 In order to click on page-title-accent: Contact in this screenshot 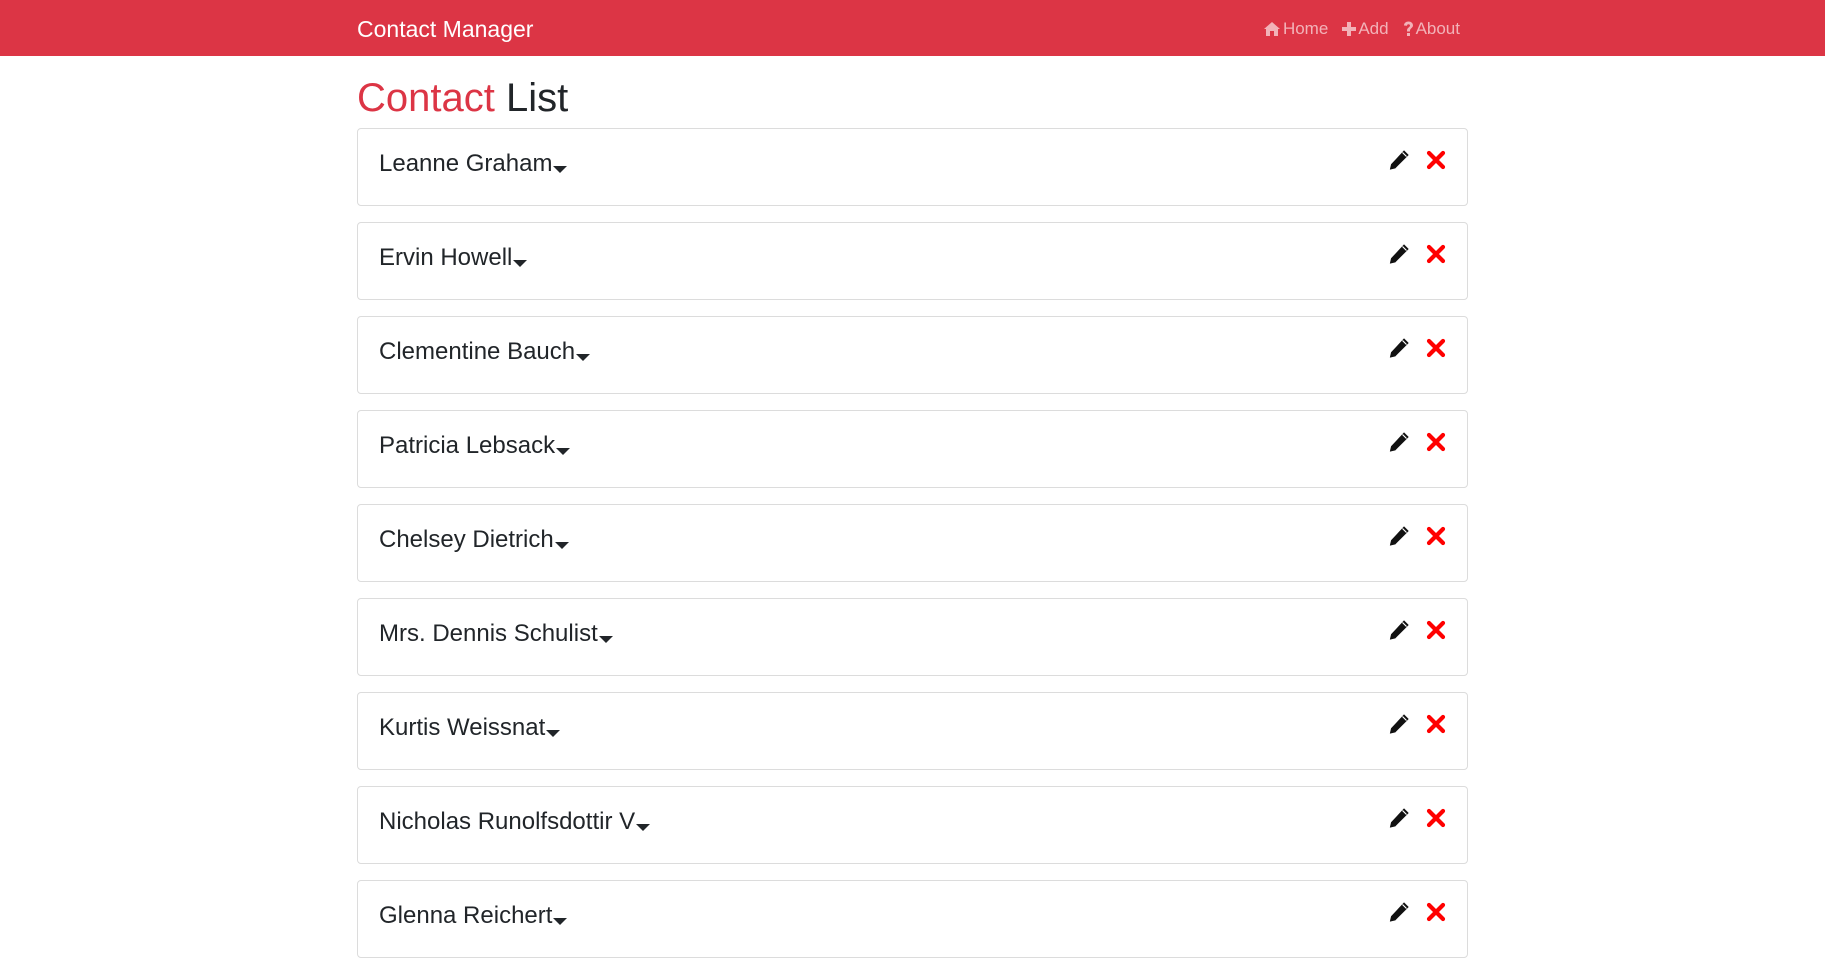, I will do `click(426, 98)`.